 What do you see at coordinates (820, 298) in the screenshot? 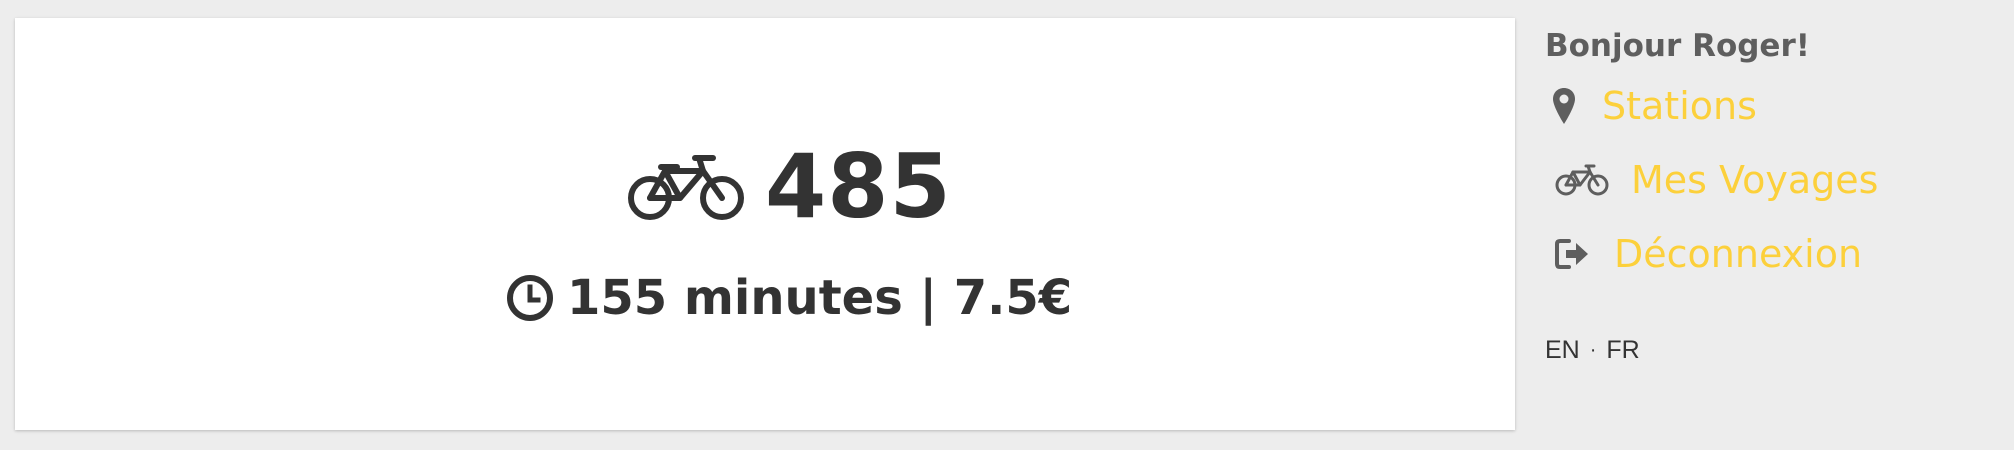
I see `trip-duration-cost: 155 minutes | 7.5€` at bounding box center [820, 298].